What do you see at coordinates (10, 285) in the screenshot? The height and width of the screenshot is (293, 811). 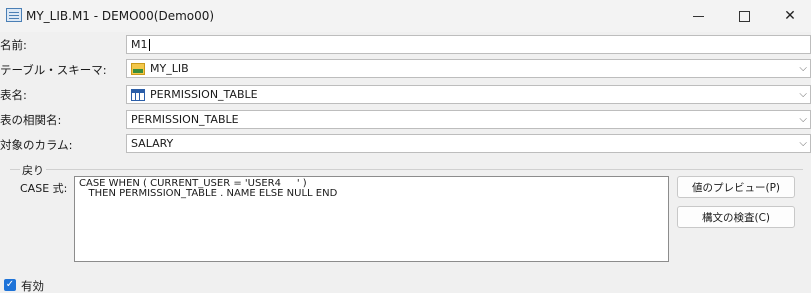 I see `enabled-checkbox: ✓` at bounding box center [10, 285].